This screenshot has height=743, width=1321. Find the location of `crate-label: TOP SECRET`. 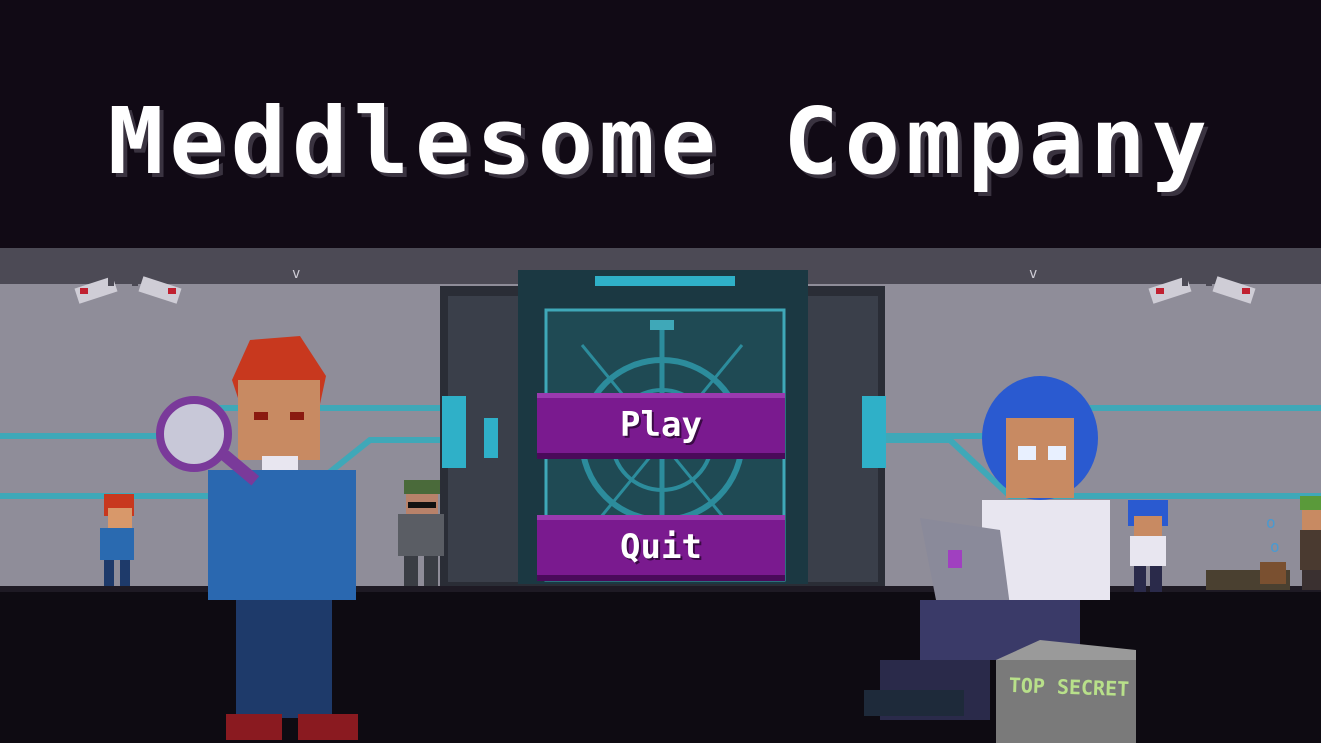

crate-label: TOP SECRET is located at coordinates (1069, 687).